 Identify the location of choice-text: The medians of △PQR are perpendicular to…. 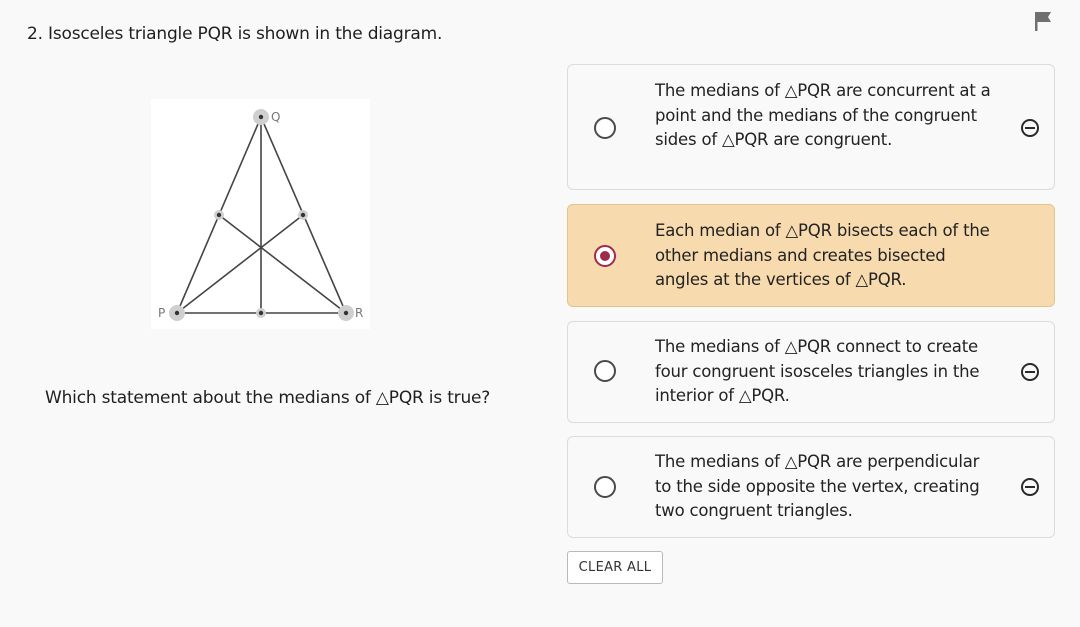
(817, 486).